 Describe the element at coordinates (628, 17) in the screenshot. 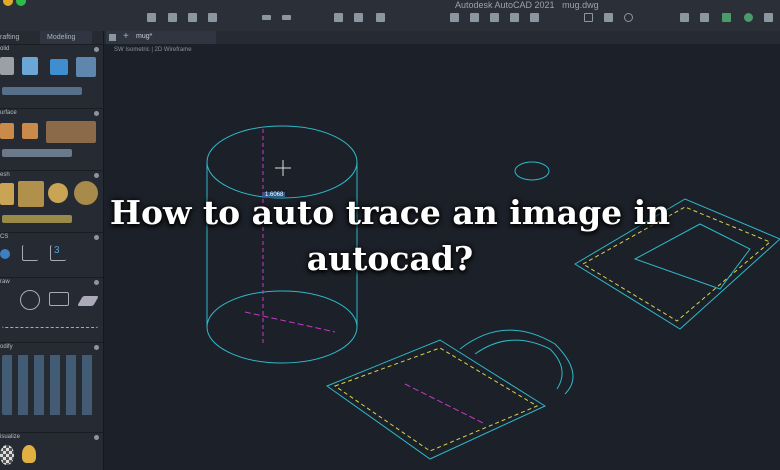

I see `orbit-icon` at that location.